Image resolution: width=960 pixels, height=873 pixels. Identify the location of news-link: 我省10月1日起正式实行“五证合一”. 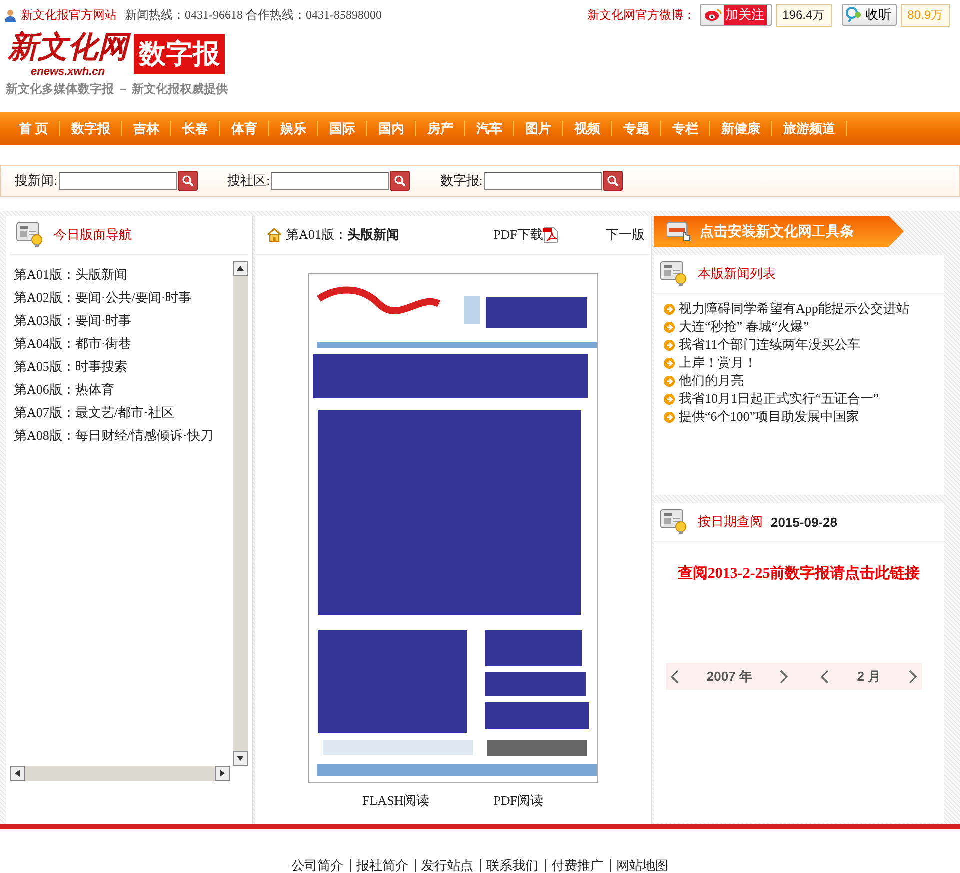
(779, 399).